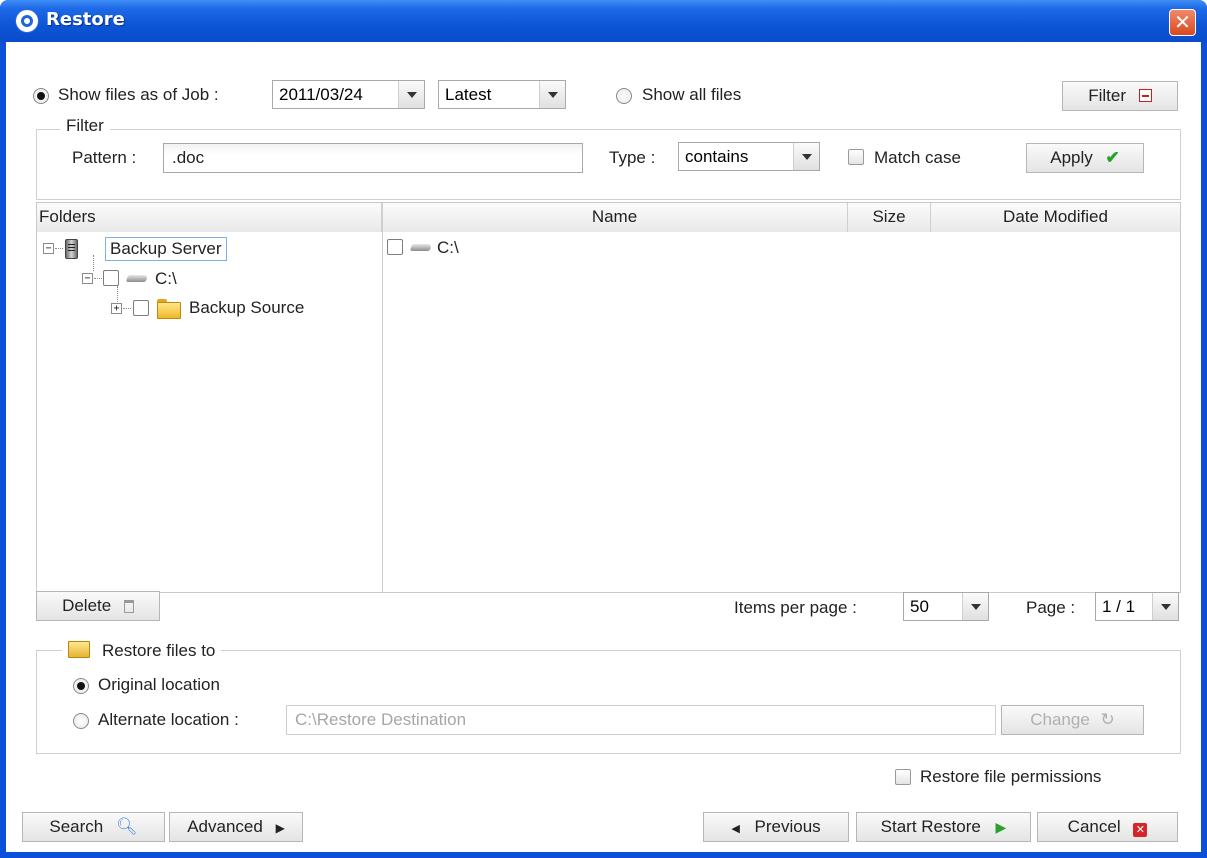 Image resolution: width=1207 pixels, height=858 pixels. I want to click on close-window-button: ✕, so click(1182, 22).